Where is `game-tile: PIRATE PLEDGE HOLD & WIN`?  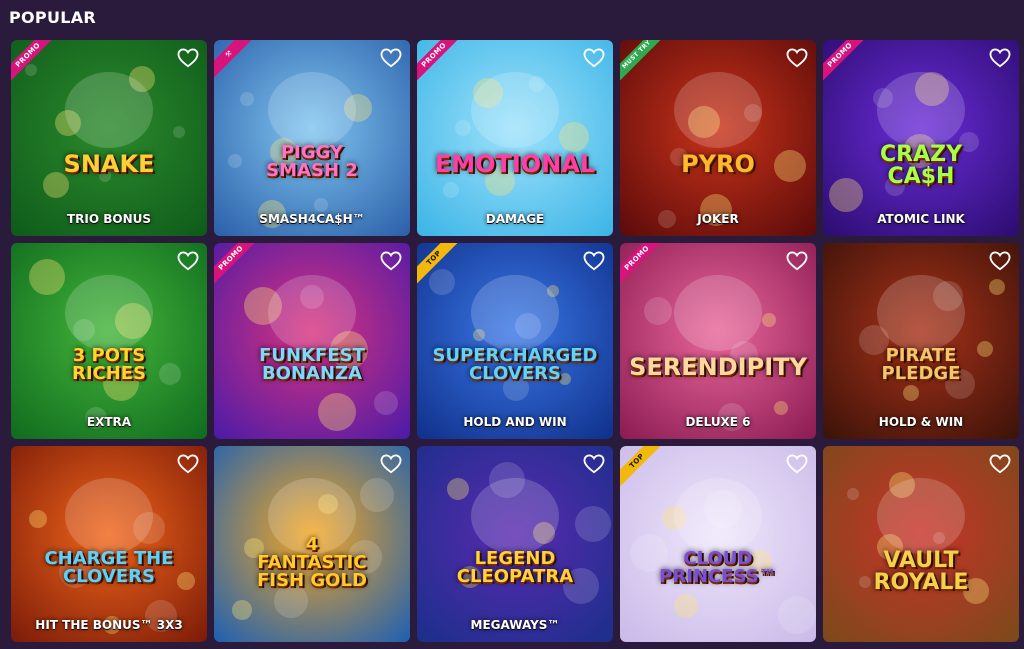 game-tile: PIRATE PLEDGE HOLD & WIN is located at coordinates (921, 341).